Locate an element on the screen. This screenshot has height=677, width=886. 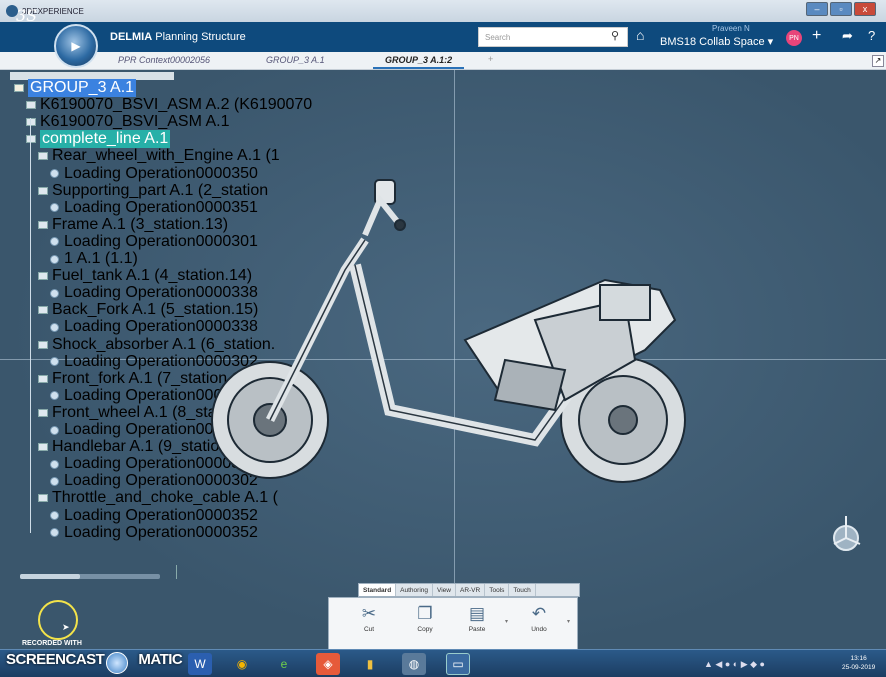
app-title: DELMIA Planning Structure is located at coordinates (178, 37).